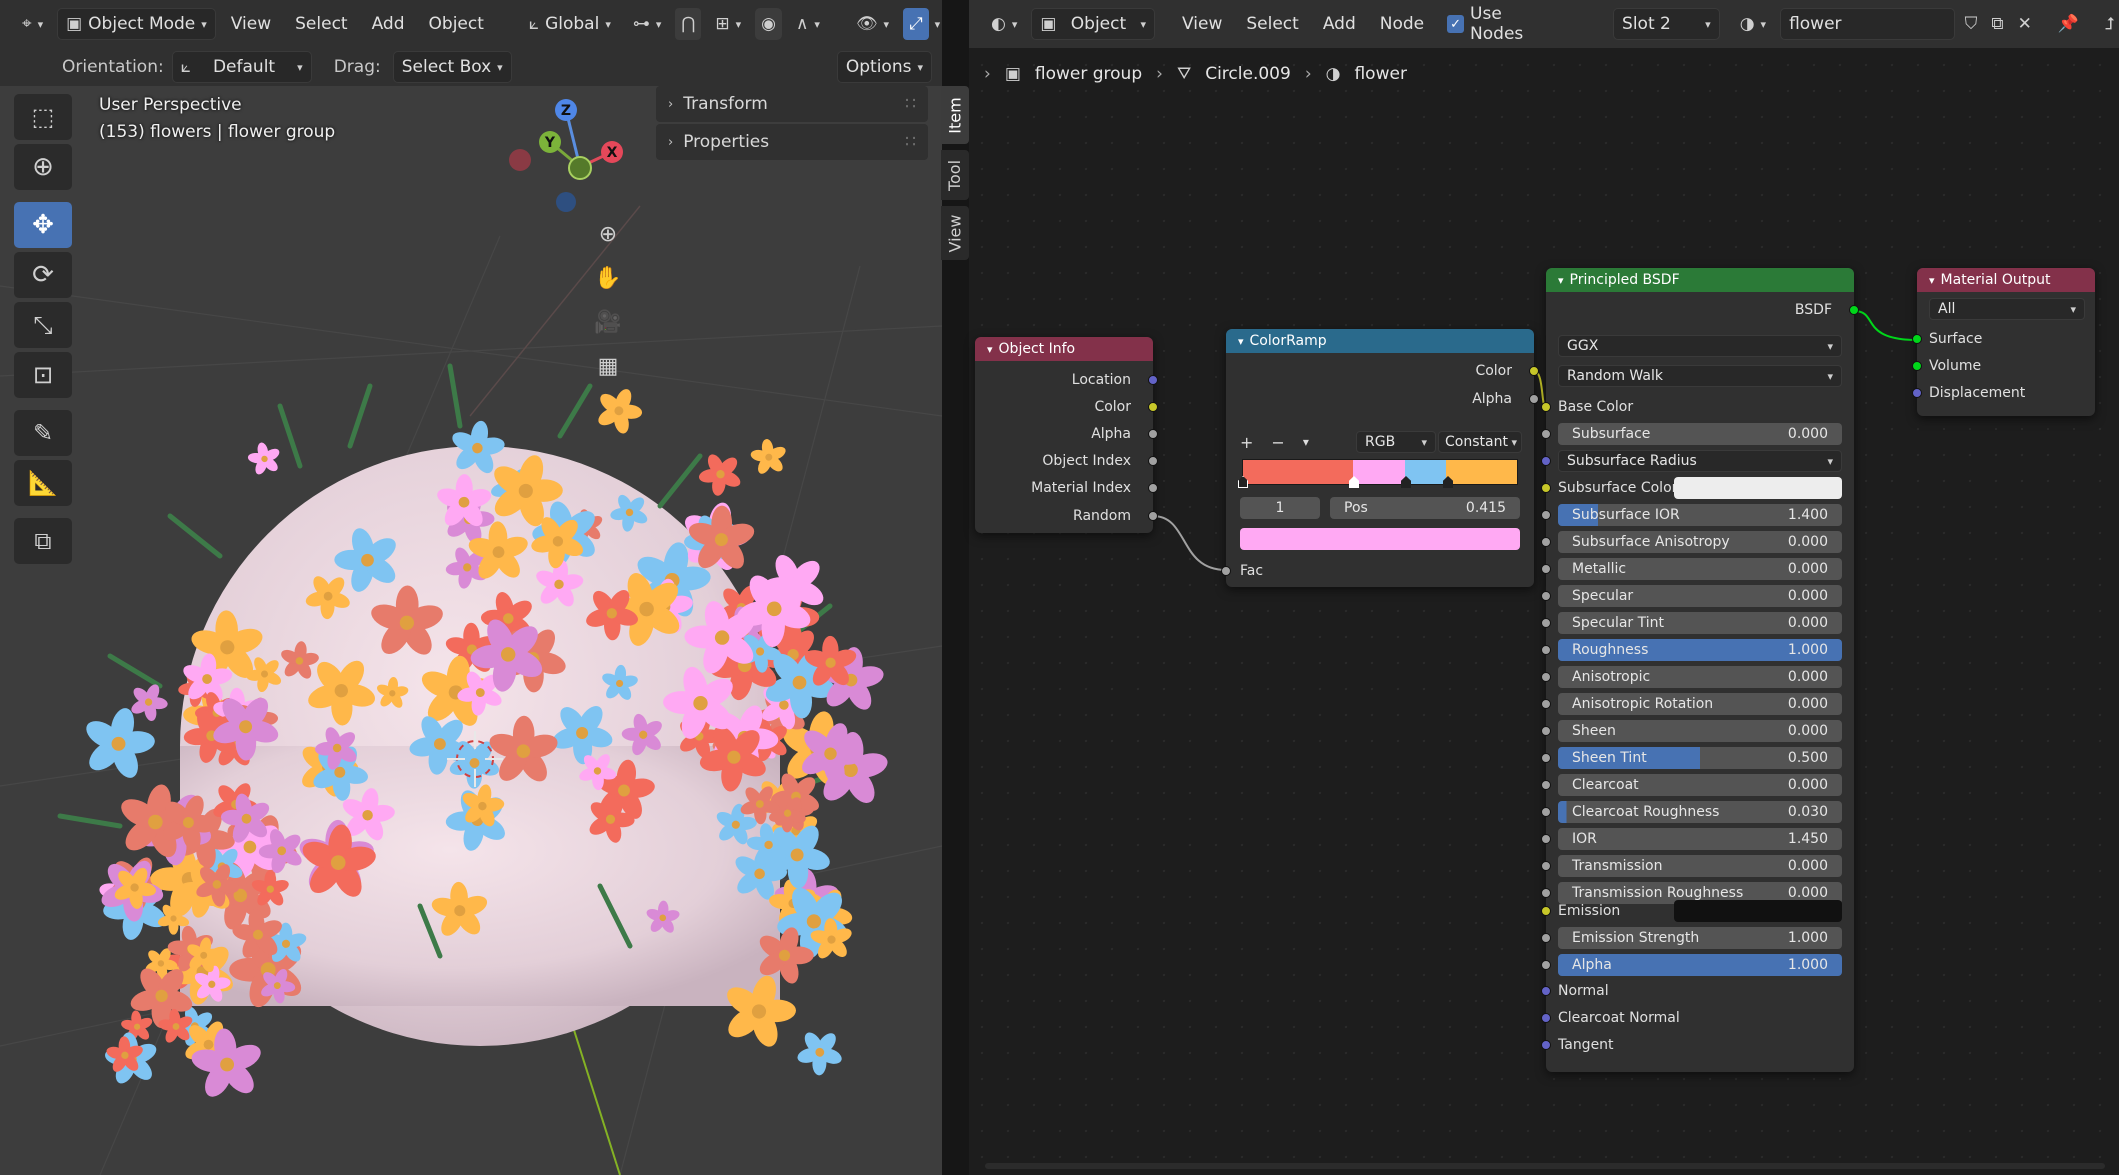 This screenshot has height=1175, width=2119. I want to click on socket-sheen-tint-in, so click(1546, 758).